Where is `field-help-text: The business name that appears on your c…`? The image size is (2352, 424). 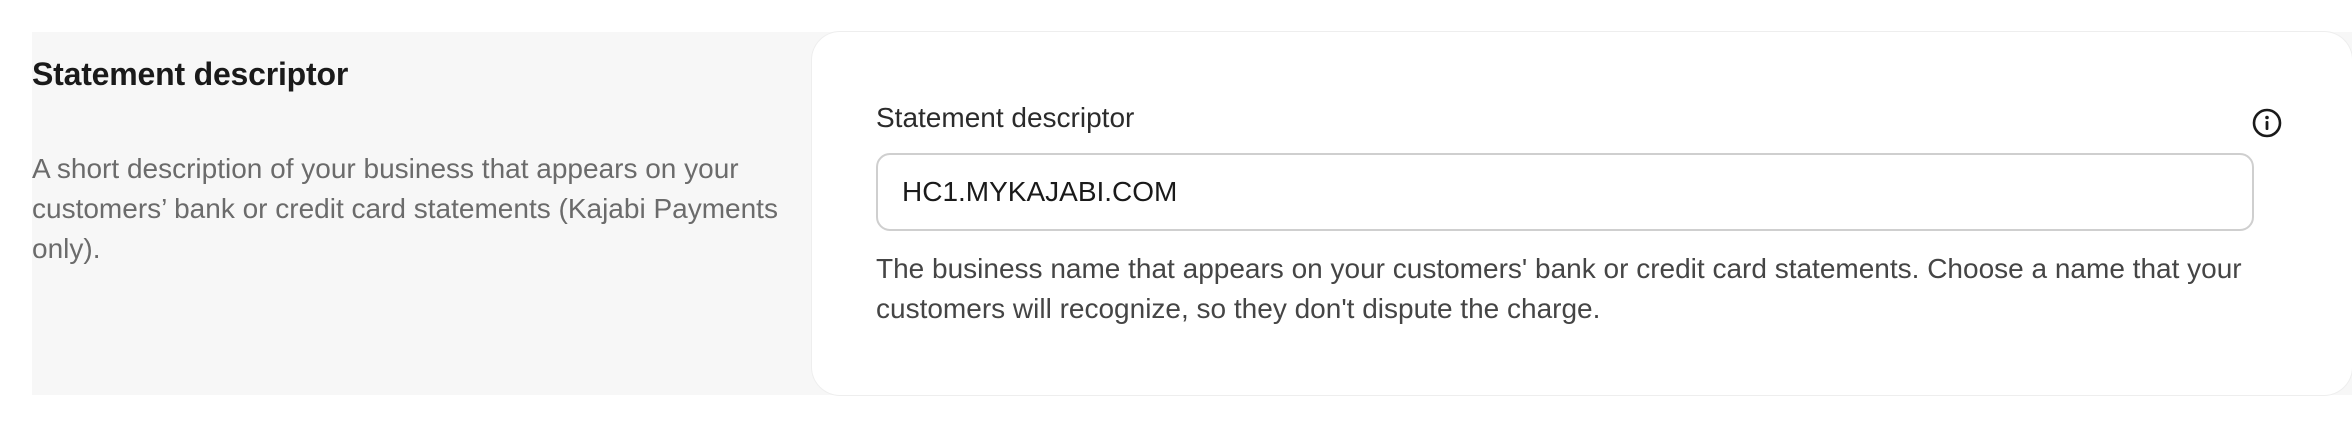
field-help-text: The business name that appears on your c… is located at coordinates (1559, 288).